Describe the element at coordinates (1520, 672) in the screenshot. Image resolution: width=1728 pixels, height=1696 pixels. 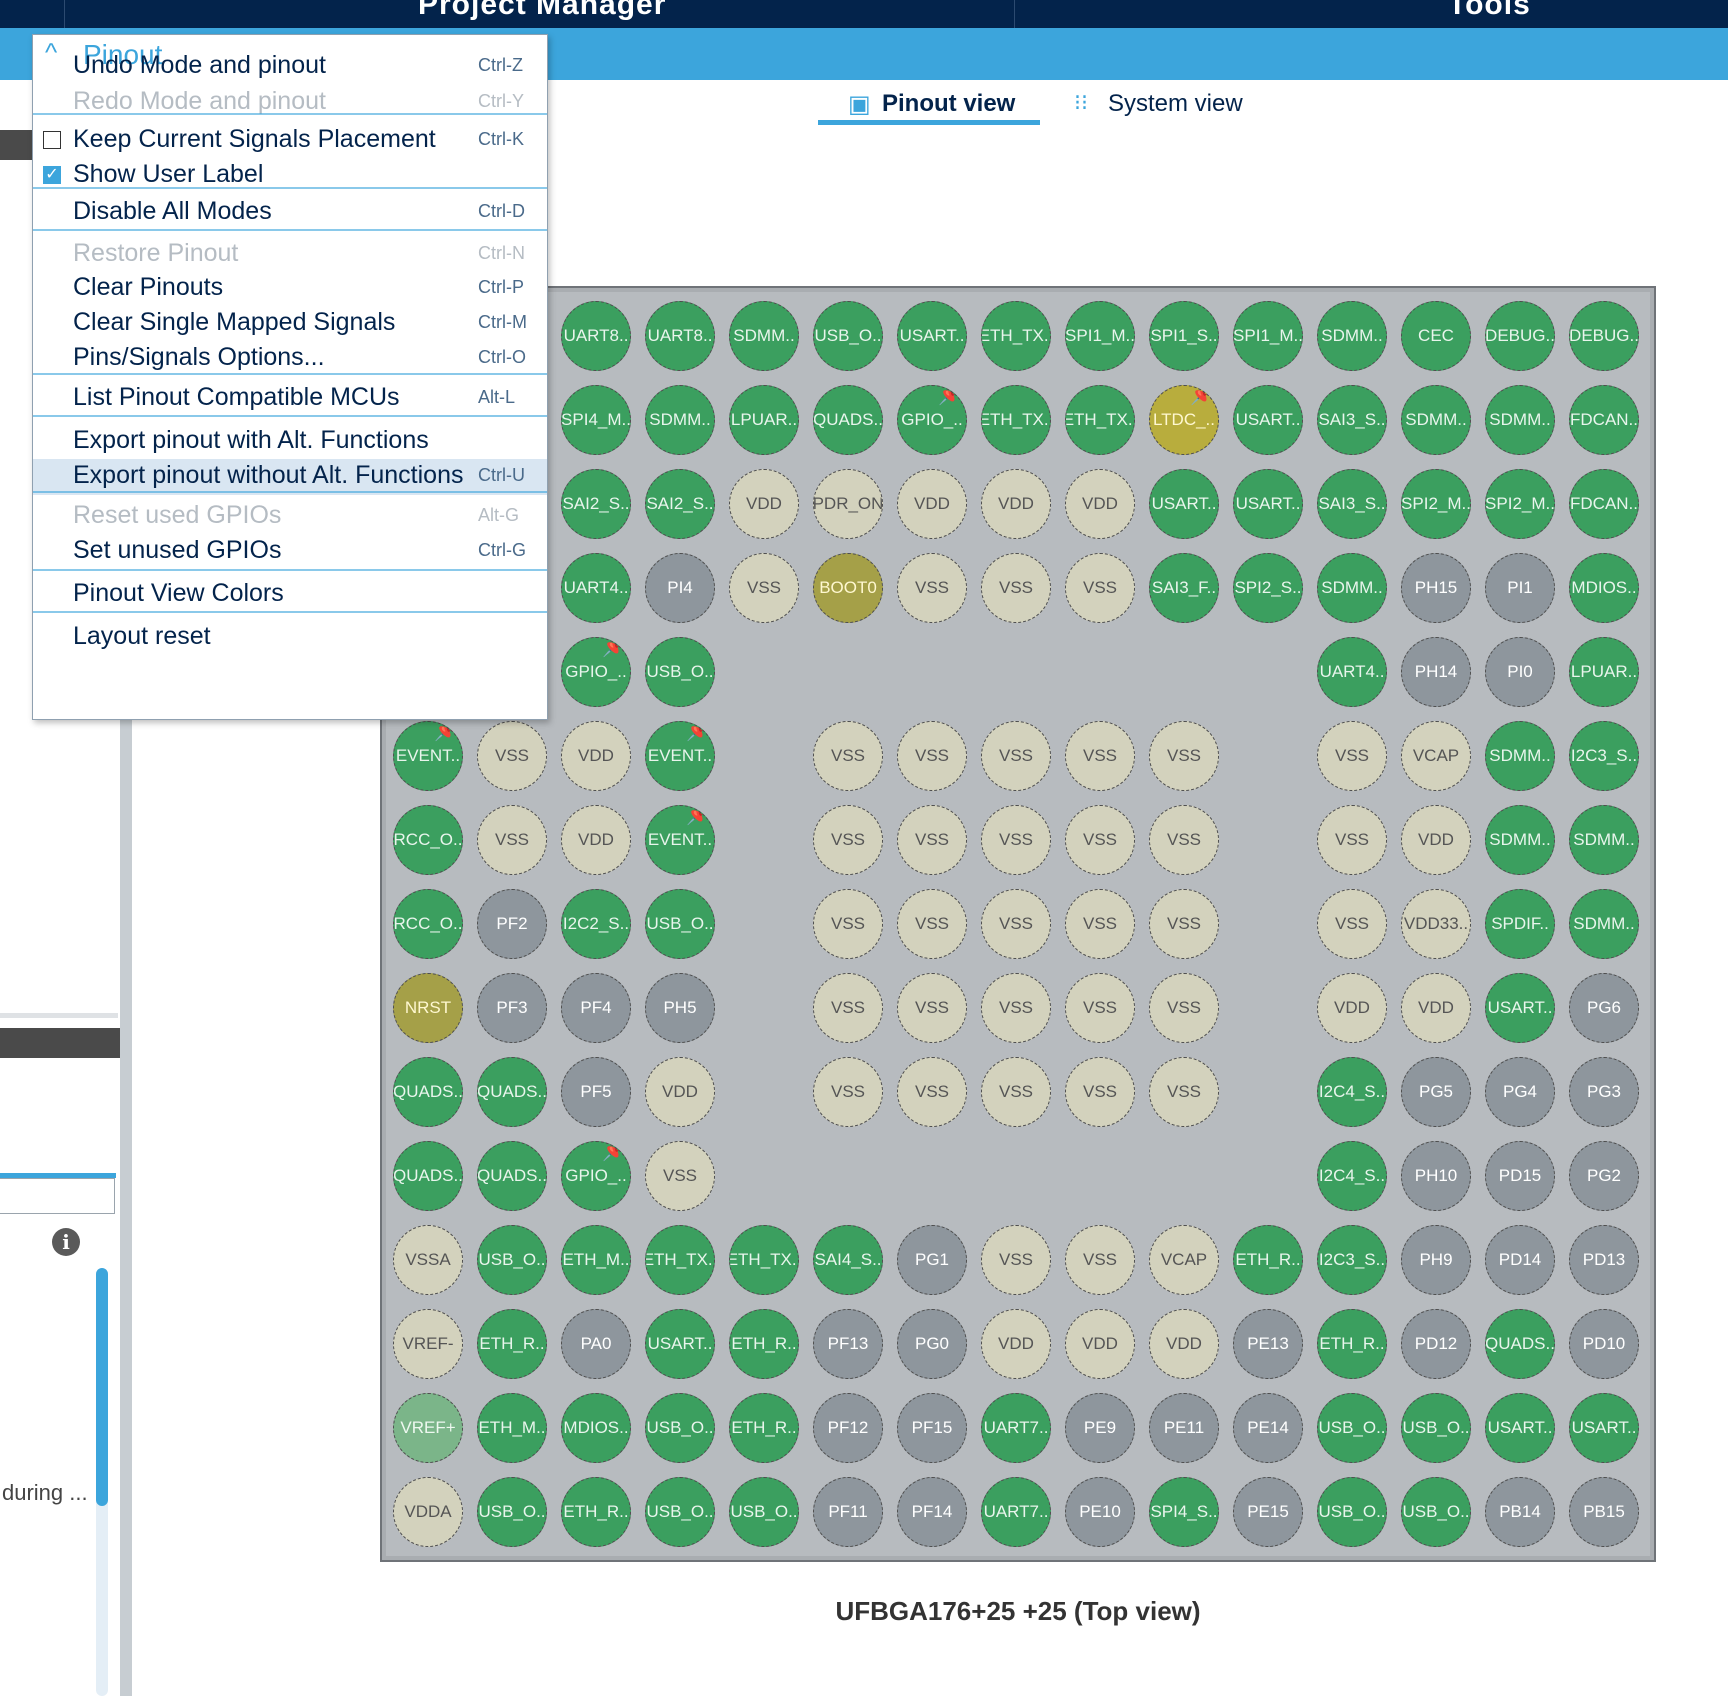
I see `pin-pi0: PI0` at that location.